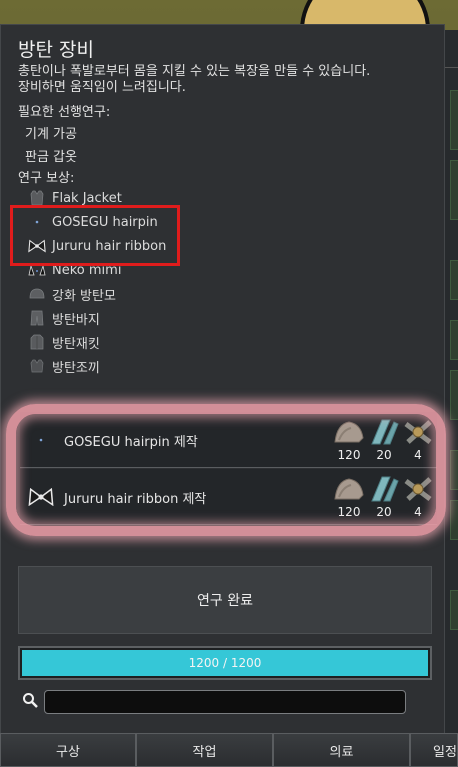 The image size is (458, 767). What do you see at coordinates (87, 198) in the screenshot?
I see `reward-label: Flak Jacket` at bounding box center [87, 198].